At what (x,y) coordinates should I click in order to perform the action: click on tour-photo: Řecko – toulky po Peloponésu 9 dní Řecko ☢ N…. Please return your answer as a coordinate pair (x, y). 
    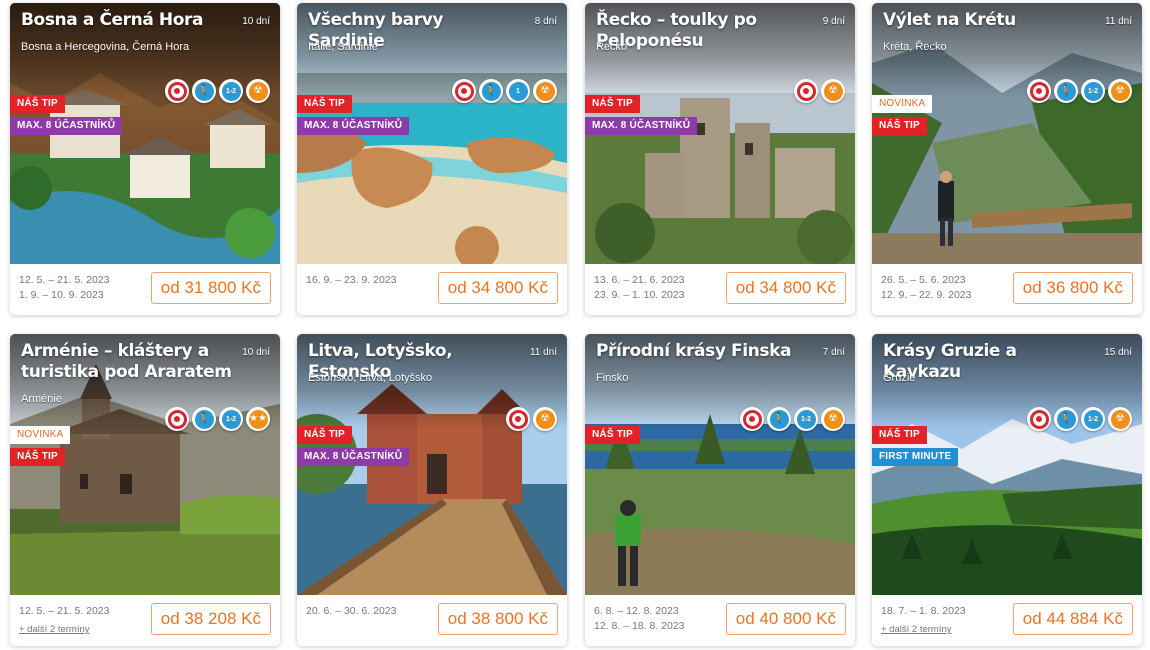
    Looking at the image, I should click on (720, 133).